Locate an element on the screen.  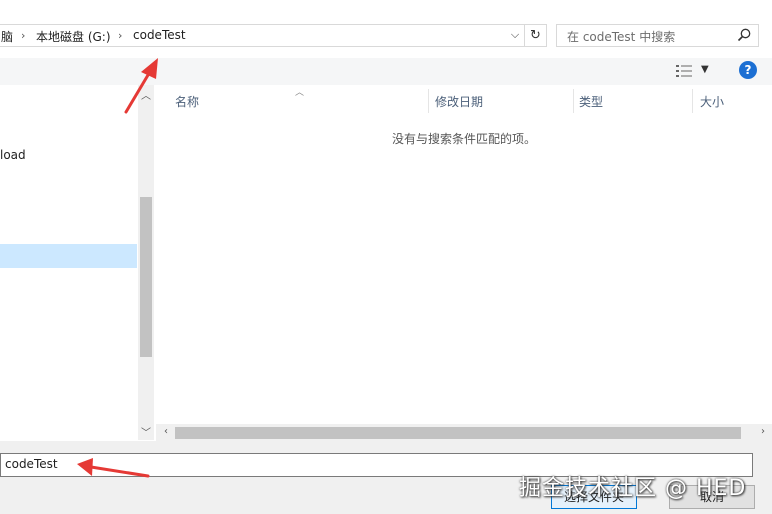
navigation-pane: load is located at coordinates (68, 262).